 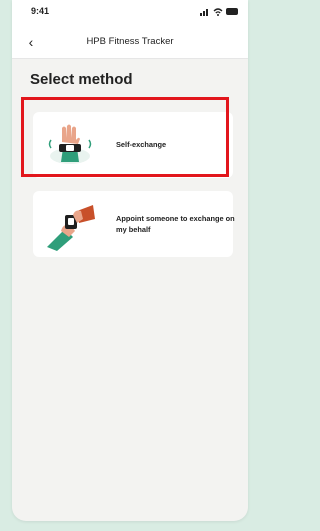 I want to click on self-exchange-option: Self-exchange, so click(x=133, y=145).